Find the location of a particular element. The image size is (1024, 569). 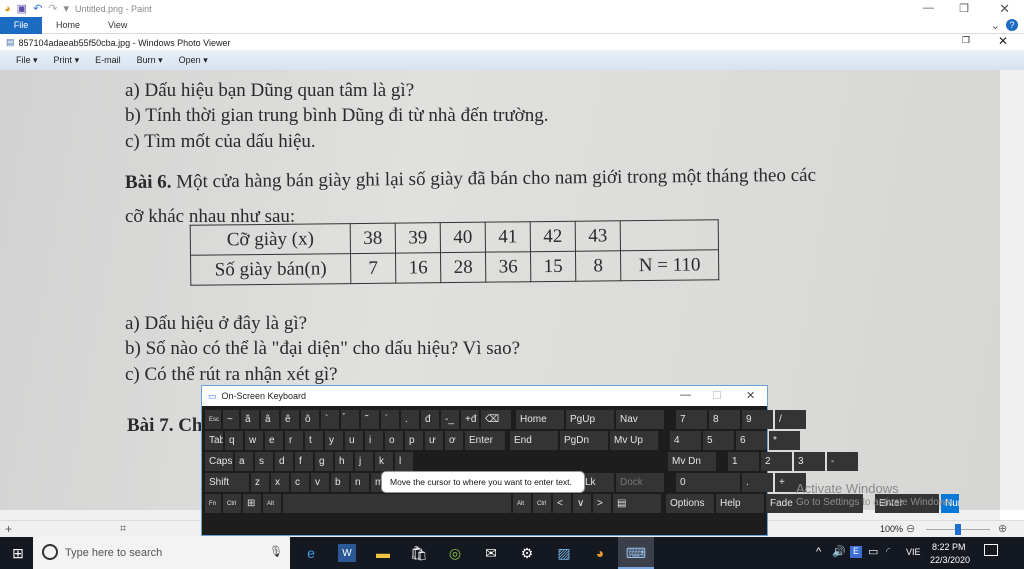

save-icon: ▣ is located at coordinates (22, 8).